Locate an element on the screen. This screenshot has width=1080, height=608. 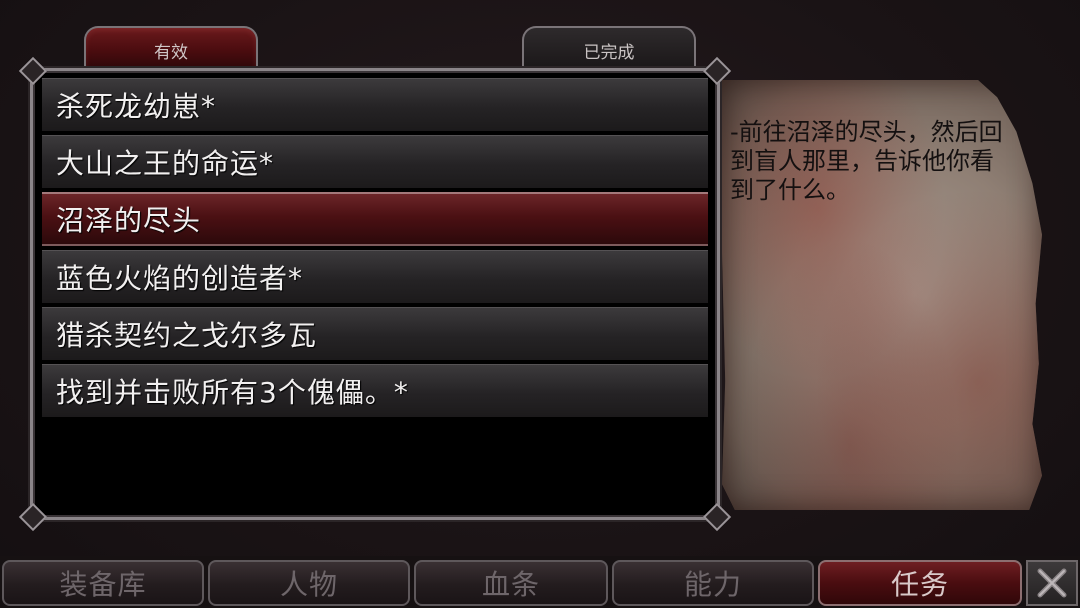
tab-completed-quests: 已完成 is located at coordinates (609, 48).